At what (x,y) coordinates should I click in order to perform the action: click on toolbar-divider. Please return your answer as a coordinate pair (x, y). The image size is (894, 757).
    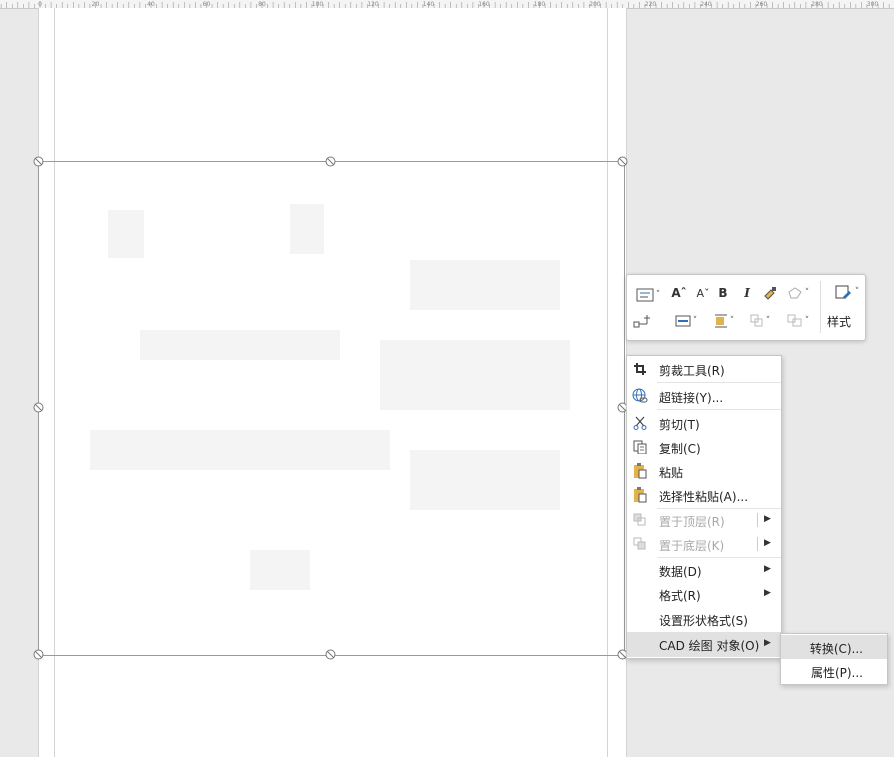
    Looking at the image, I should click on (820, 307).